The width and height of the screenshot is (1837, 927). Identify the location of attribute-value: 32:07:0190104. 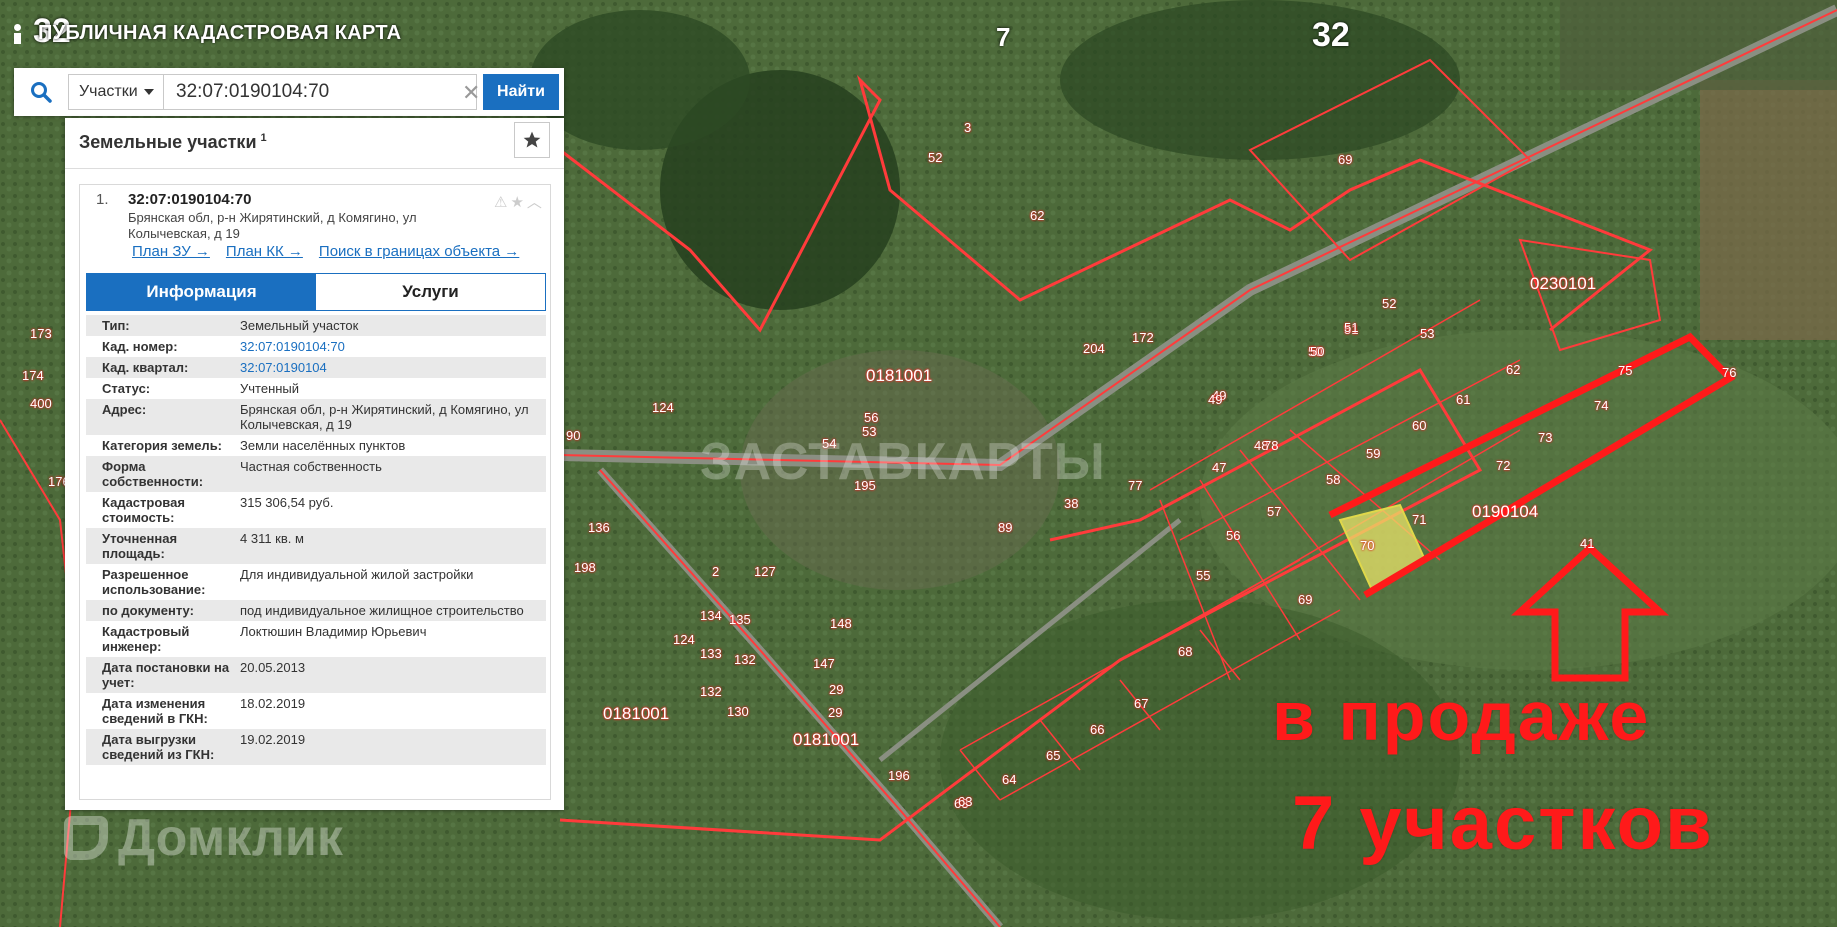
(389, 367).